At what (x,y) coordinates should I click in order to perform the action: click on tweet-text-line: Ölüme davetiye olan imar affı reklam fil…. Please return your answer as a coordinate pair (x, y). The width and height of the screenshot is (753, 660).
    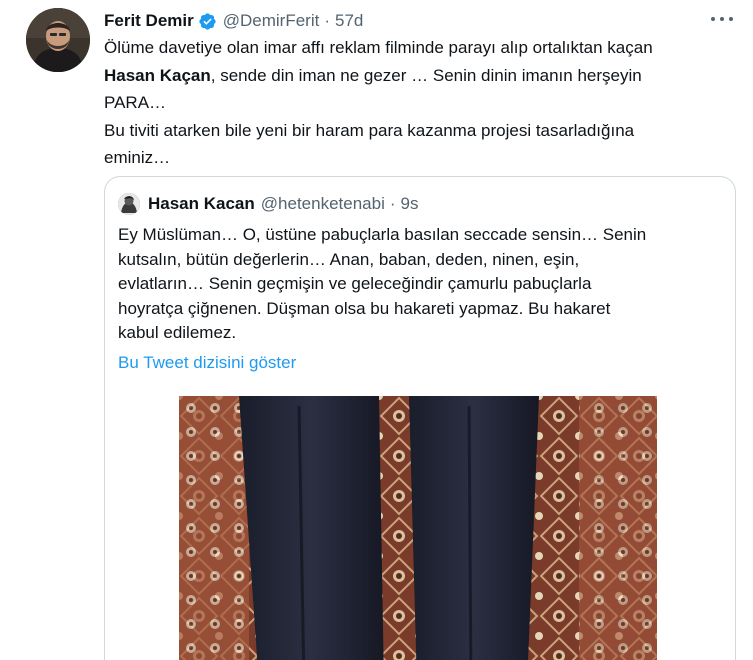
    Looking at the image, I should click on (378, 47).